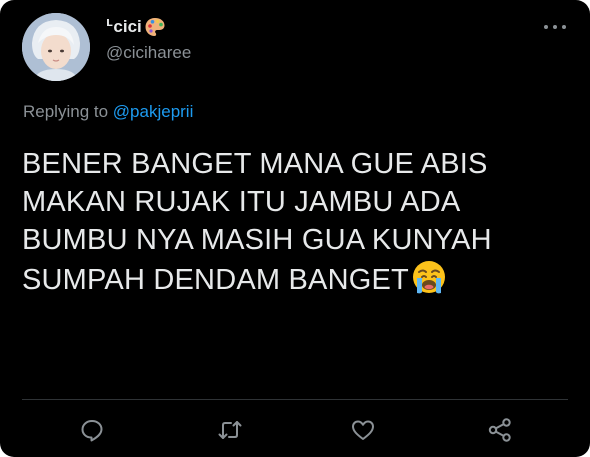 This screenshot has height=457, width=590. What do you see at coordinates (148, 53) in the screenshot?
I see `user-handle: @ciciharee` at bounding box center [148, 53].